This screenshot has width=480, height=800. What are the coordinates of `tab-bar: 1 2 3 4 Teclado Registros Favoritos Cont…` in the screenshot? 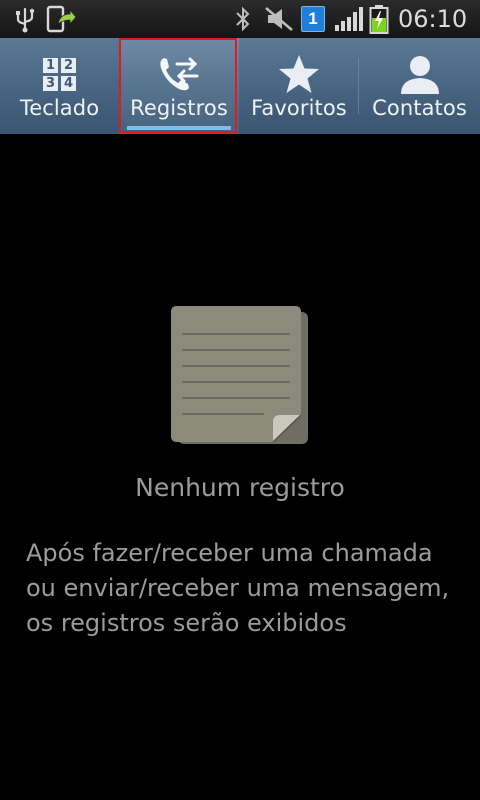 It's located at (240, 86).